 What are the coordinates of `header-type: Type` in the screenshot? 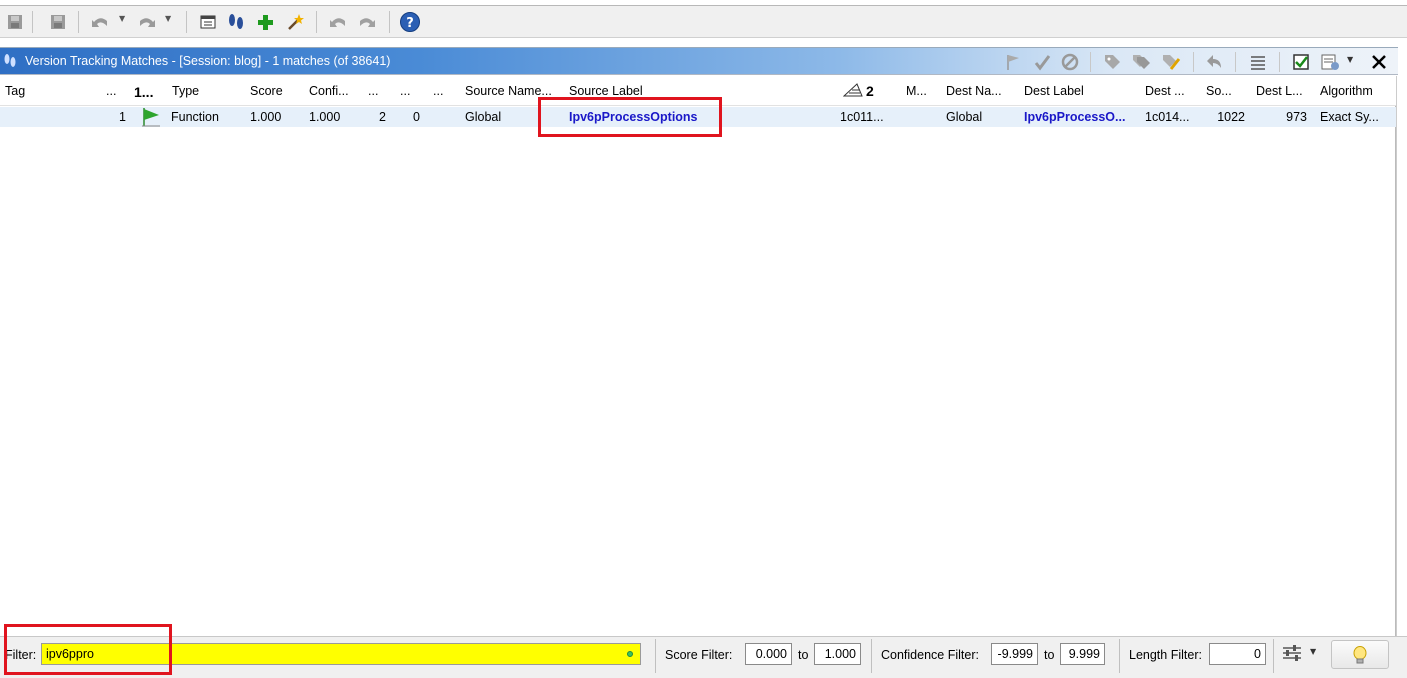 It's located at (185, 91).